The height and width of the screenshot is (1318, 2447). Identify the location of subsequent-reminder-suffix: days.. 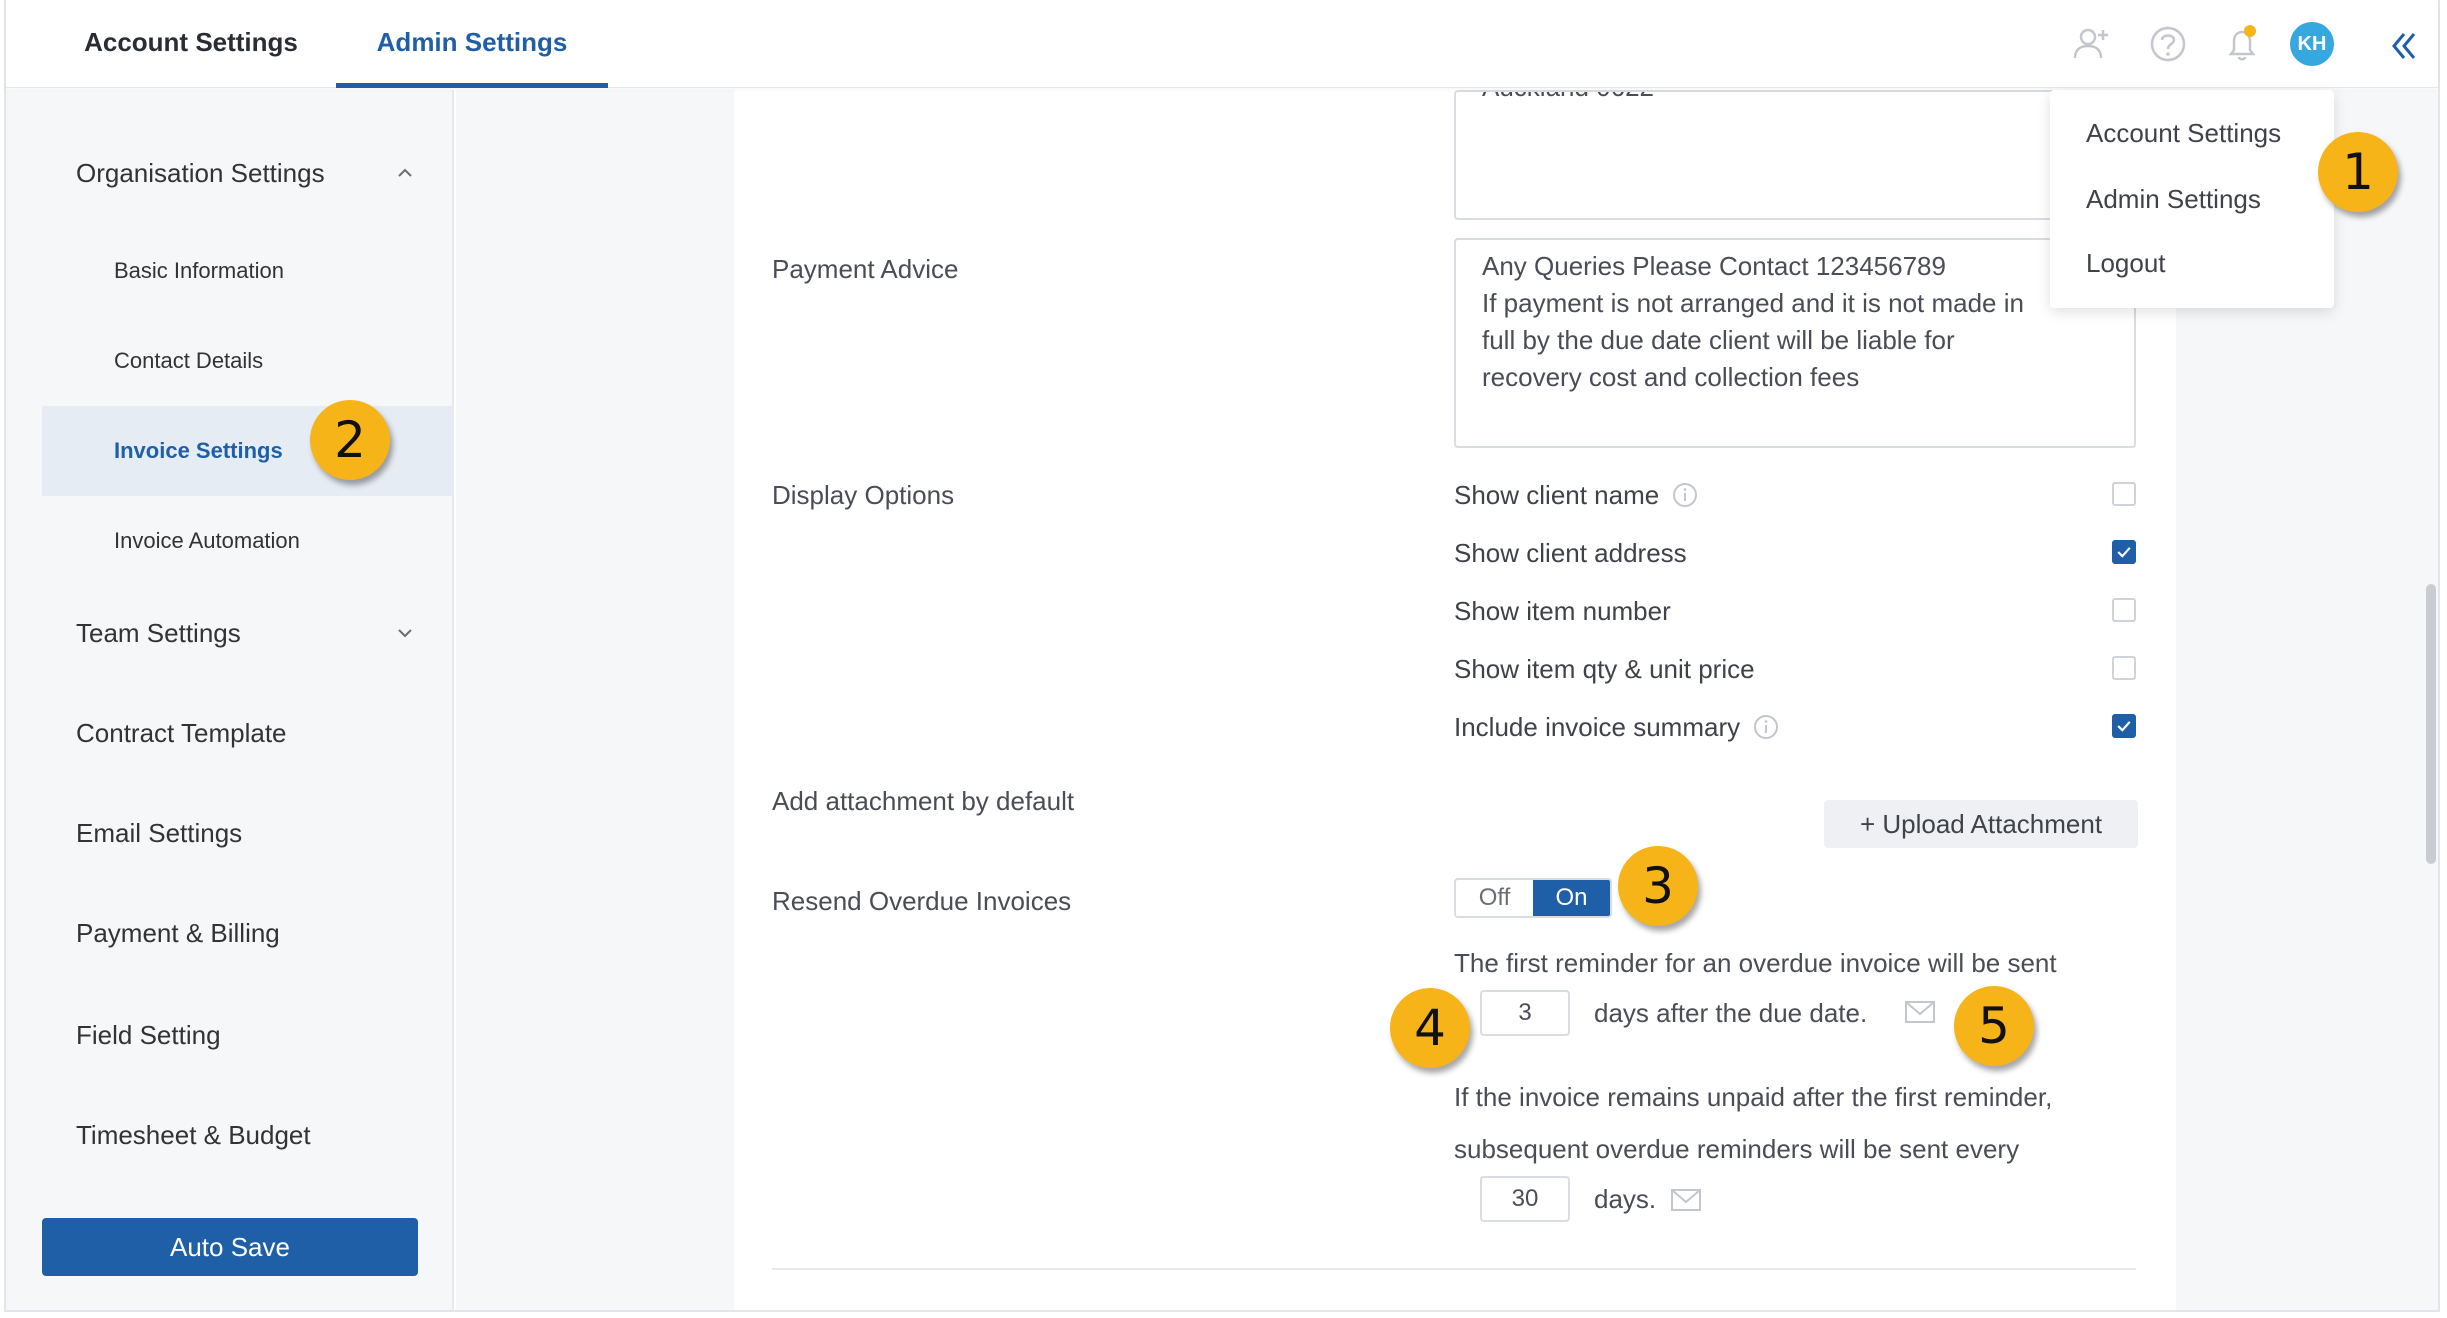
(1625, 1199).